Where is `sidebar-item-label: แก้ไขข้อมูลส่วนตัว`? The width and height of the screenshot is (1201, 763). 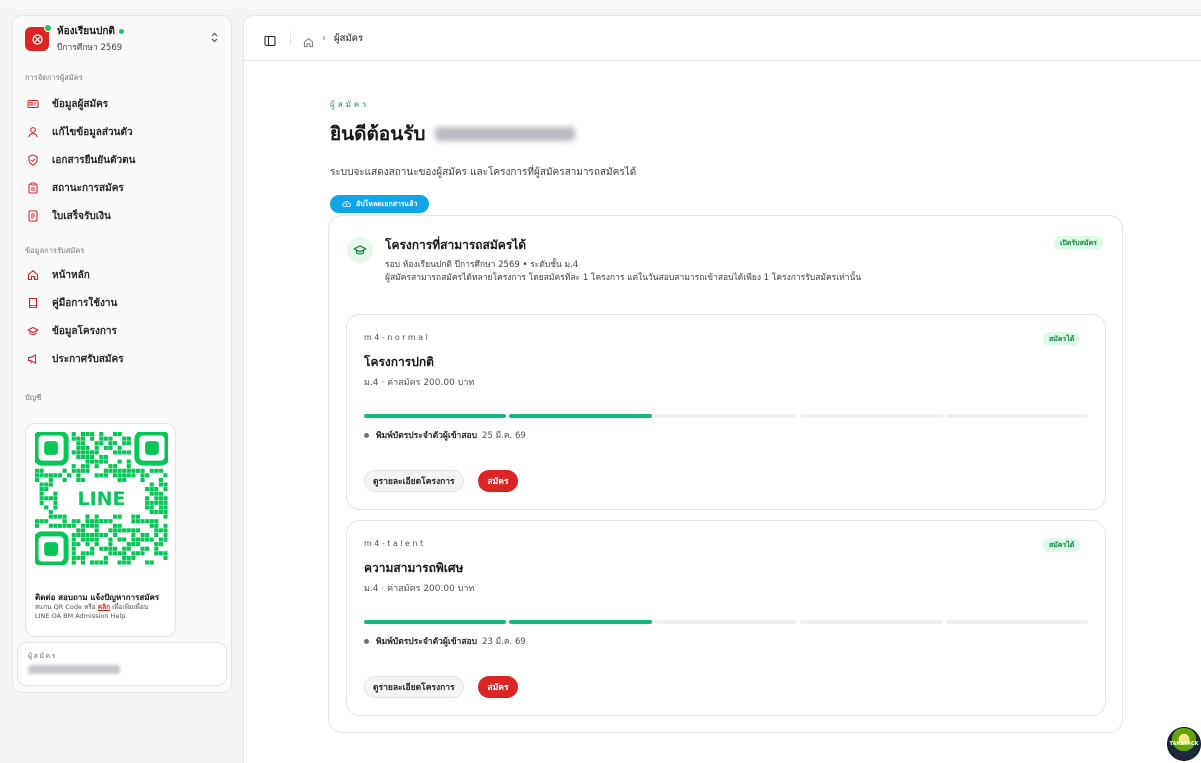
sidebar-item-label: แก้ไขข้อมูลส่วนตัว is located at coordinates (92, 132).